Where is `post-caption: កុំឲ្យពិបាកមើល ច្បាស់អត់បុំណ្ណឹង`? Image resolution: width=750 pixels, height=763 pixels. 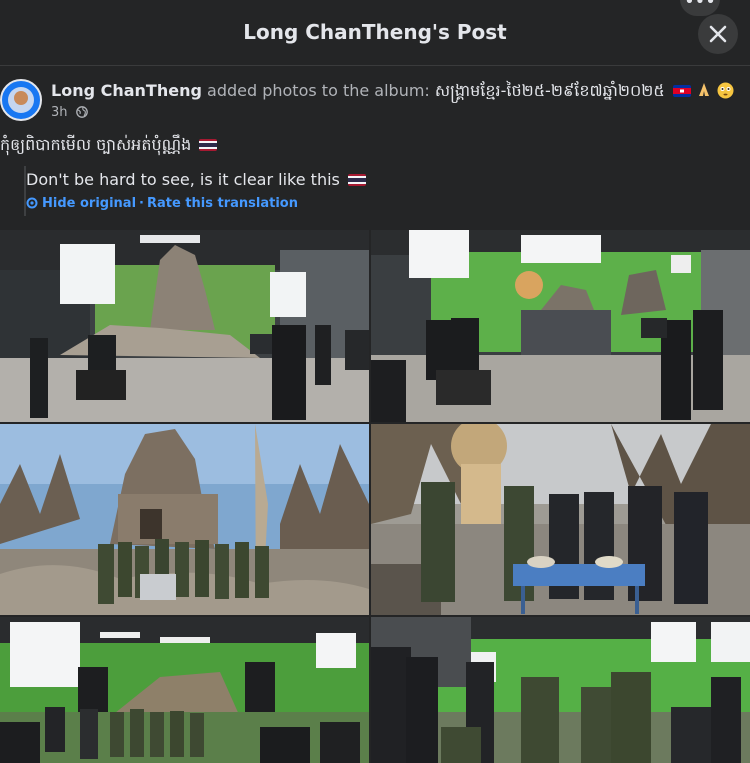 post-caption: កុំឲ្យពិបាកមើល ច្បាស់អត់បុំណ្ណឹង is located at coordinates (109, 146).